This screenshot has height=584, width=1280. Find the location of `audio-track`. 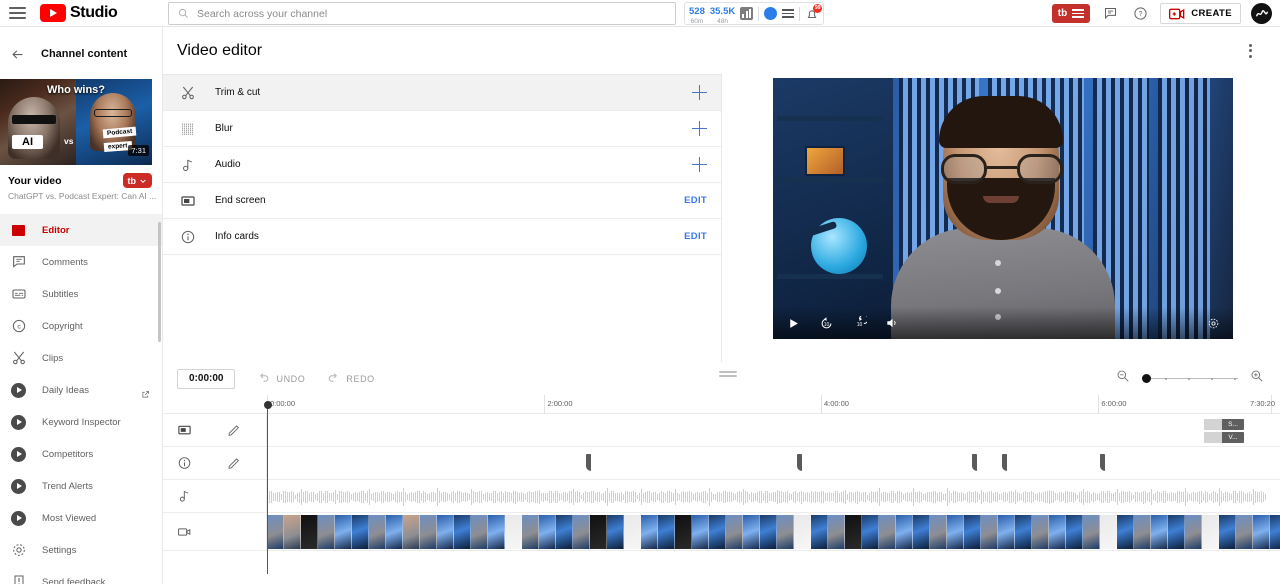

audio-track is located at coordinates (721, 496).